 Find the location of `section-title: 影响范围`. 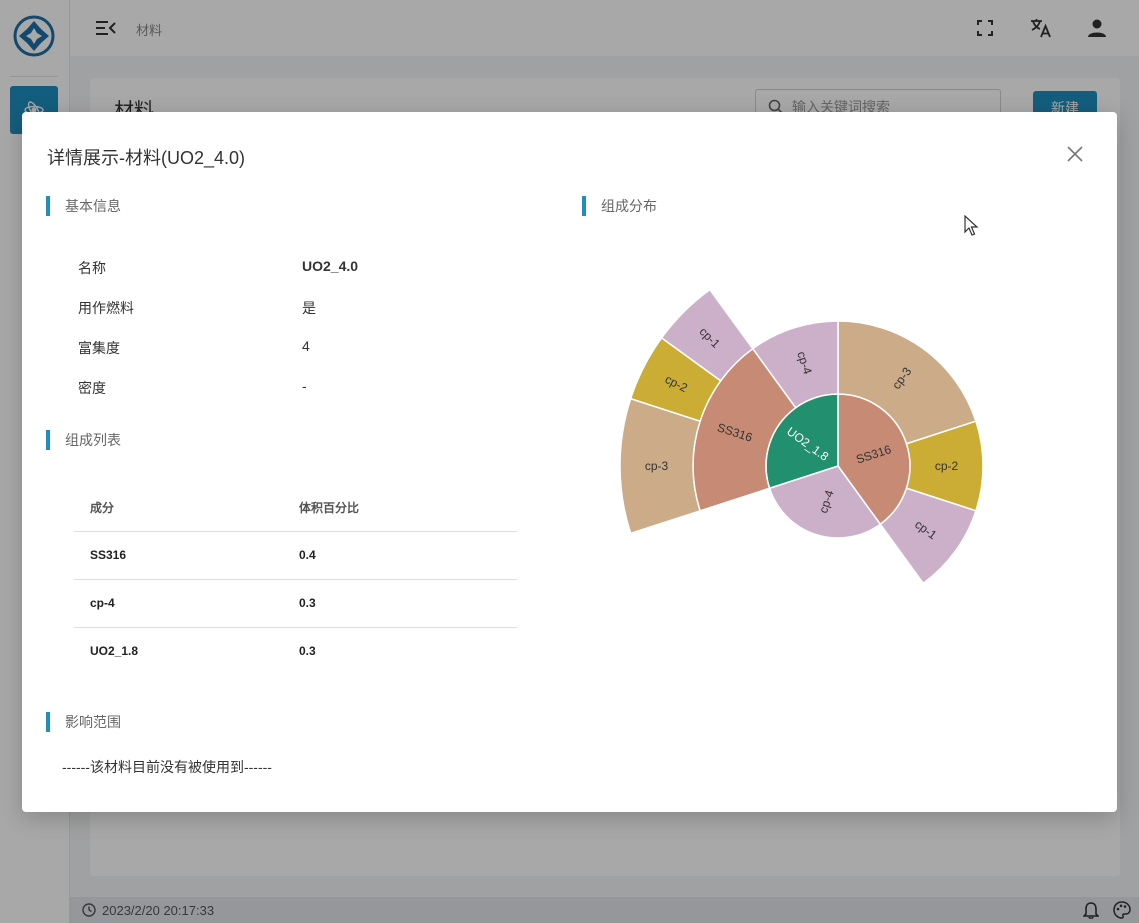

section-title: 影响范围 is located at coordinates (93, 722).